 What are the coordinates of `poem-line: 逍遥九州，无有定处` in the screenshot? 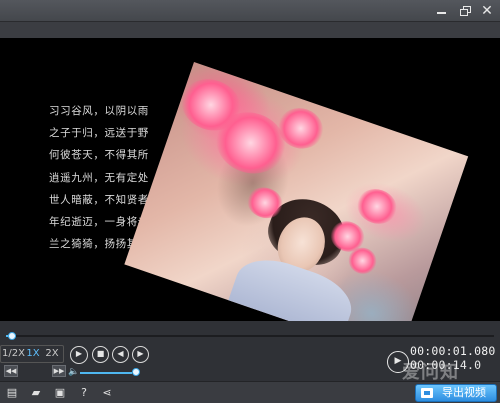 It's located at (99, 177).